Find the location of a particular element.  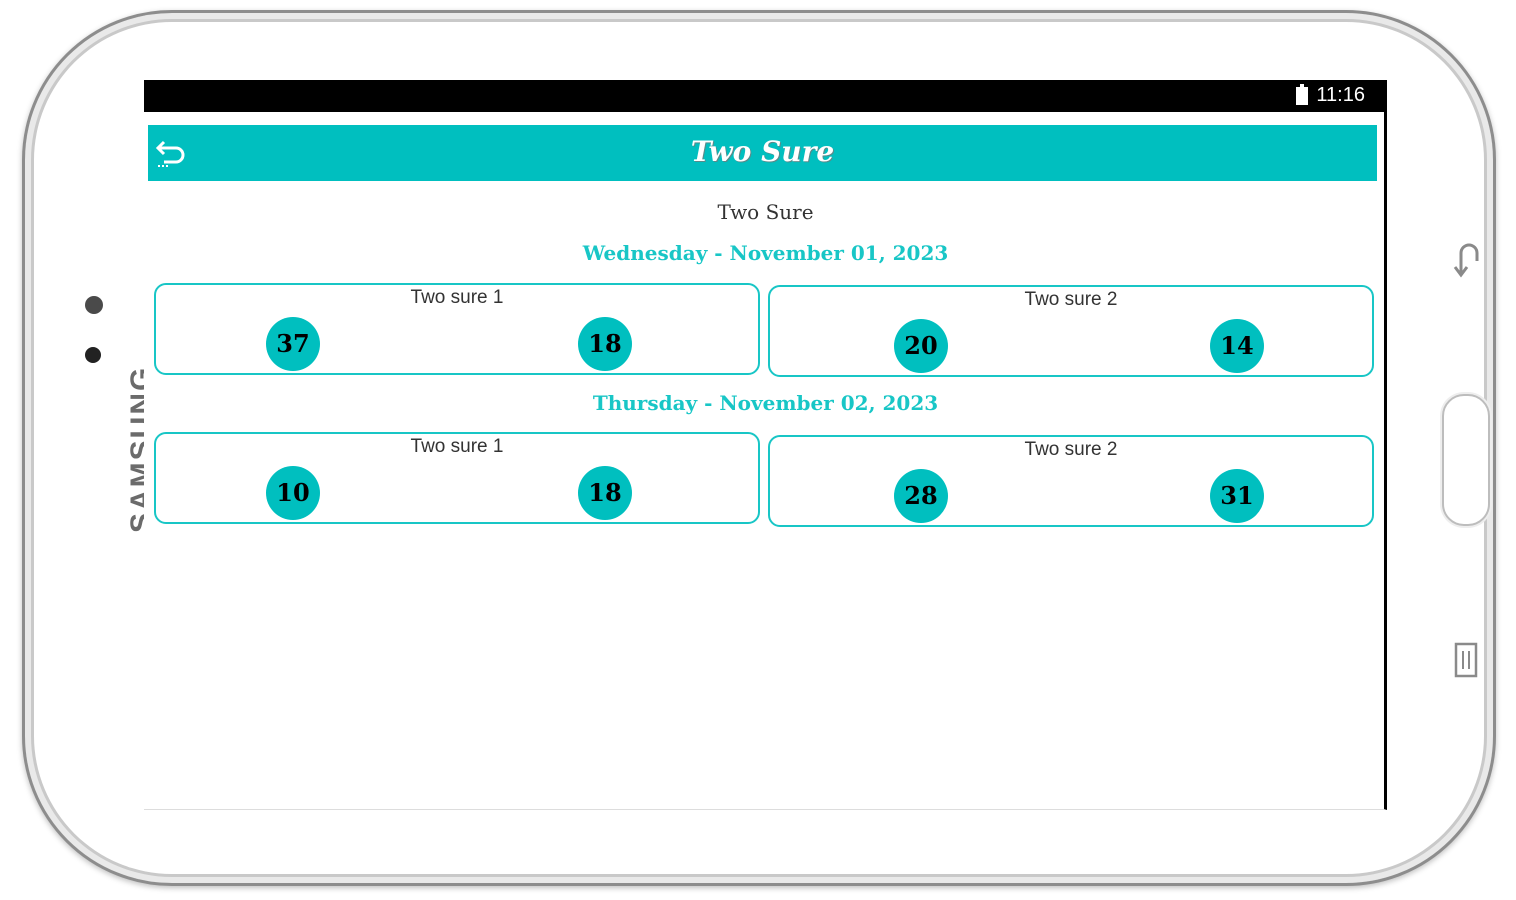

battery-icon is located at coordinates (1302, 94).